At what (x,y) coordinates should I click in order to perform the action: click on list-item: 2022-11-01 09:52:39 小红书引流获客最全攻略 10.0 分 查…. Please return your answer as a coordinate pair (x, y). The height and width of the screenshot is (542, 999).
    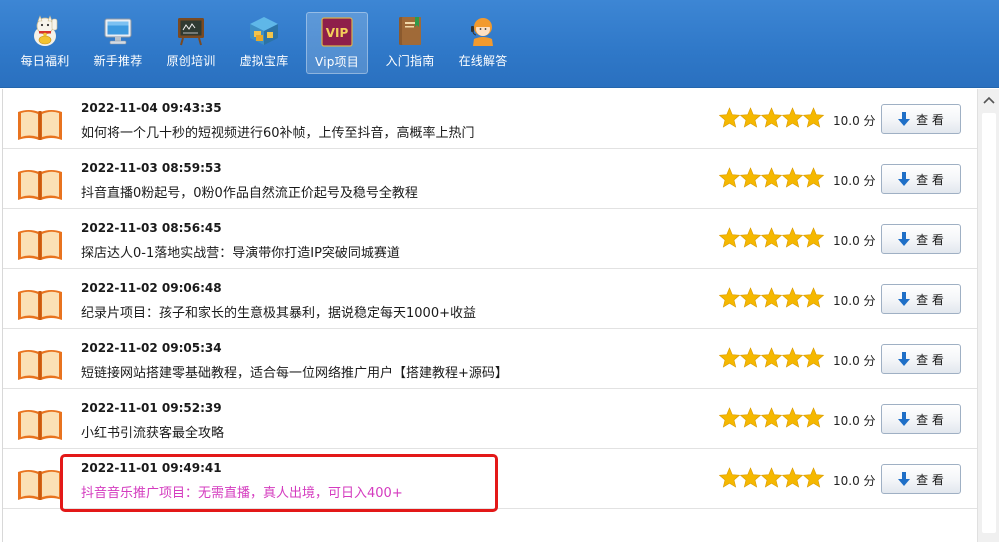
    Looking at the image, I should click on (490, 419).